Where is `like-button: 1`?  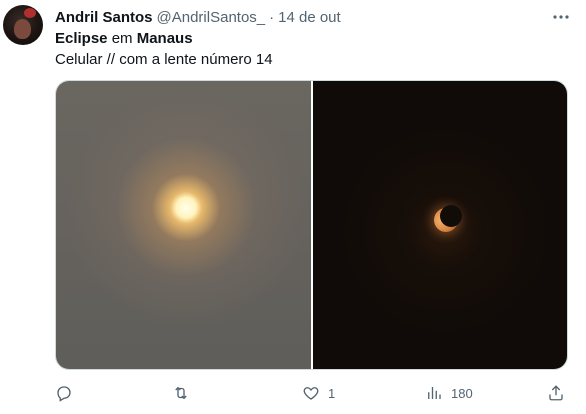 like-button: 1 is located at coordinates (318, 393).